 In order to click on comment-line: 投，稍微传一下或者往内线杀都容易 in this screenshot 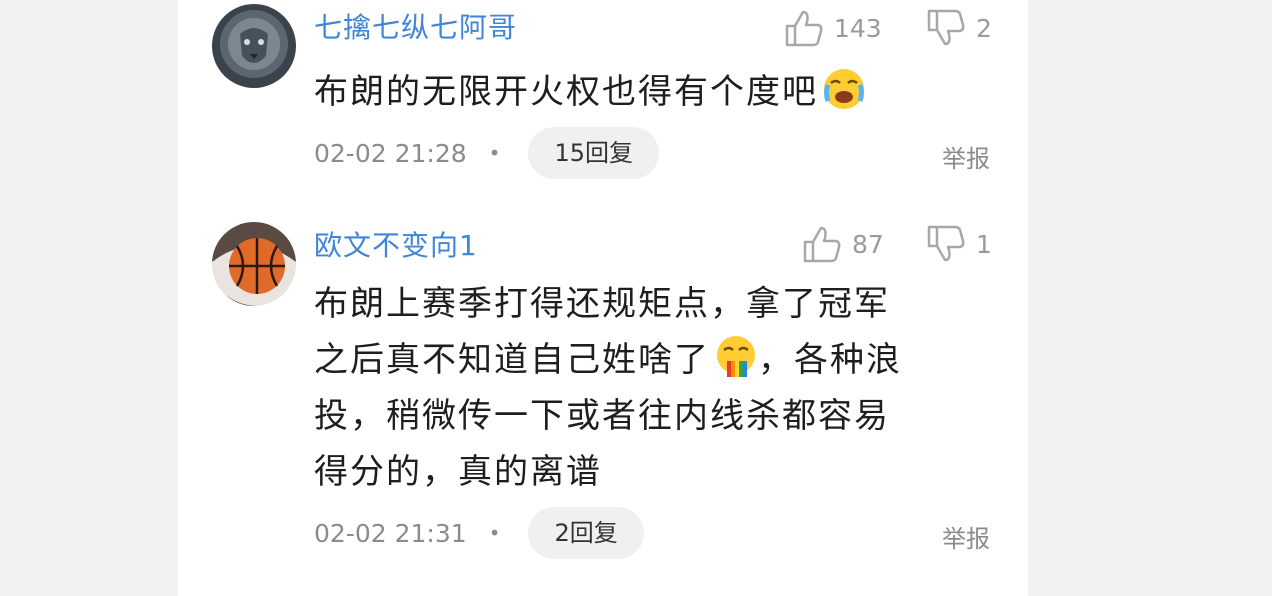, I will do `click(602, 416)`.